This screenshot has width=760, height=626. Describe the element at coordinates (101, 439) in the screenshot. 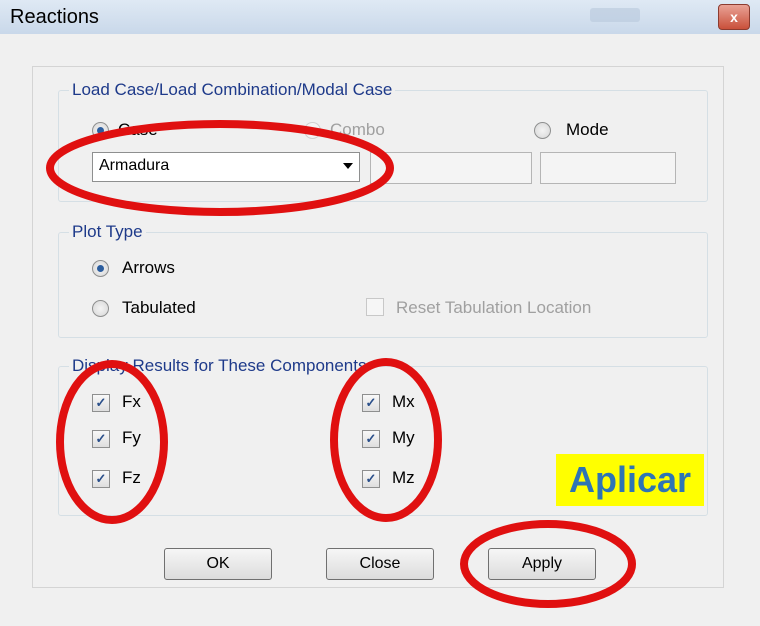

I see `fy-checkbox: ✓` at that location.